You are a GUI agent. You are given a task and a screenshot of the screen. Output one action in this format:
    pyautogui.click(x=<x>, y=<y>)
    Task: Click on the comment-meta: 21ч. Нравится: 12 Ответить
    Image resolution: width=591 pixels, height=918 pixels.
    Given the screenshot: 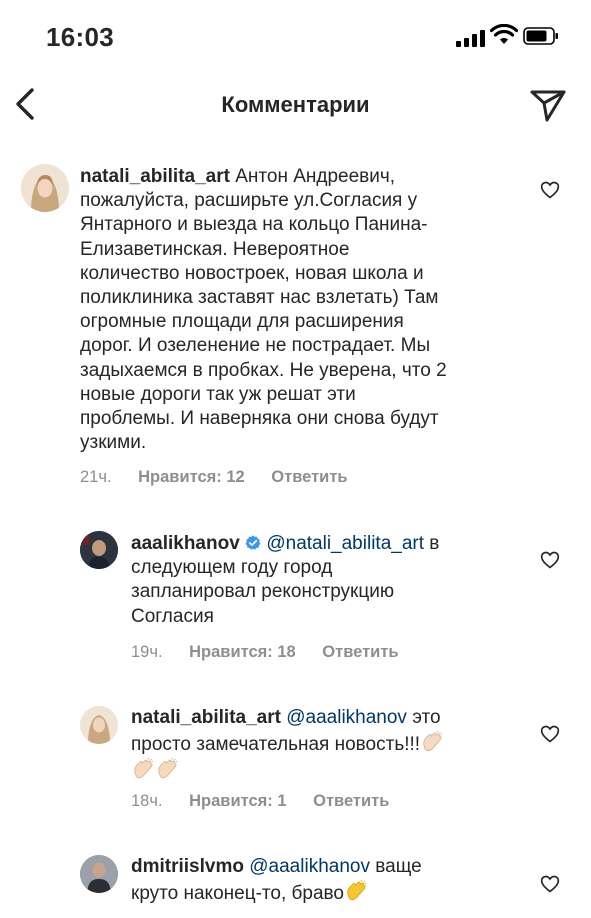 What is the action you would take?
    pyautogui.click(x=225, y=477)
    